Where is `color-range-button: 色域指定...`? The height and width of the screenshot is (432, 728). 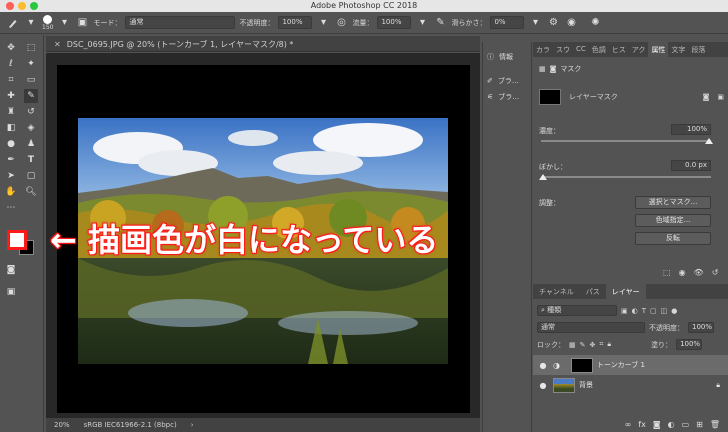
color-range-button: 色域指定... is located at coordinates (673, 220).